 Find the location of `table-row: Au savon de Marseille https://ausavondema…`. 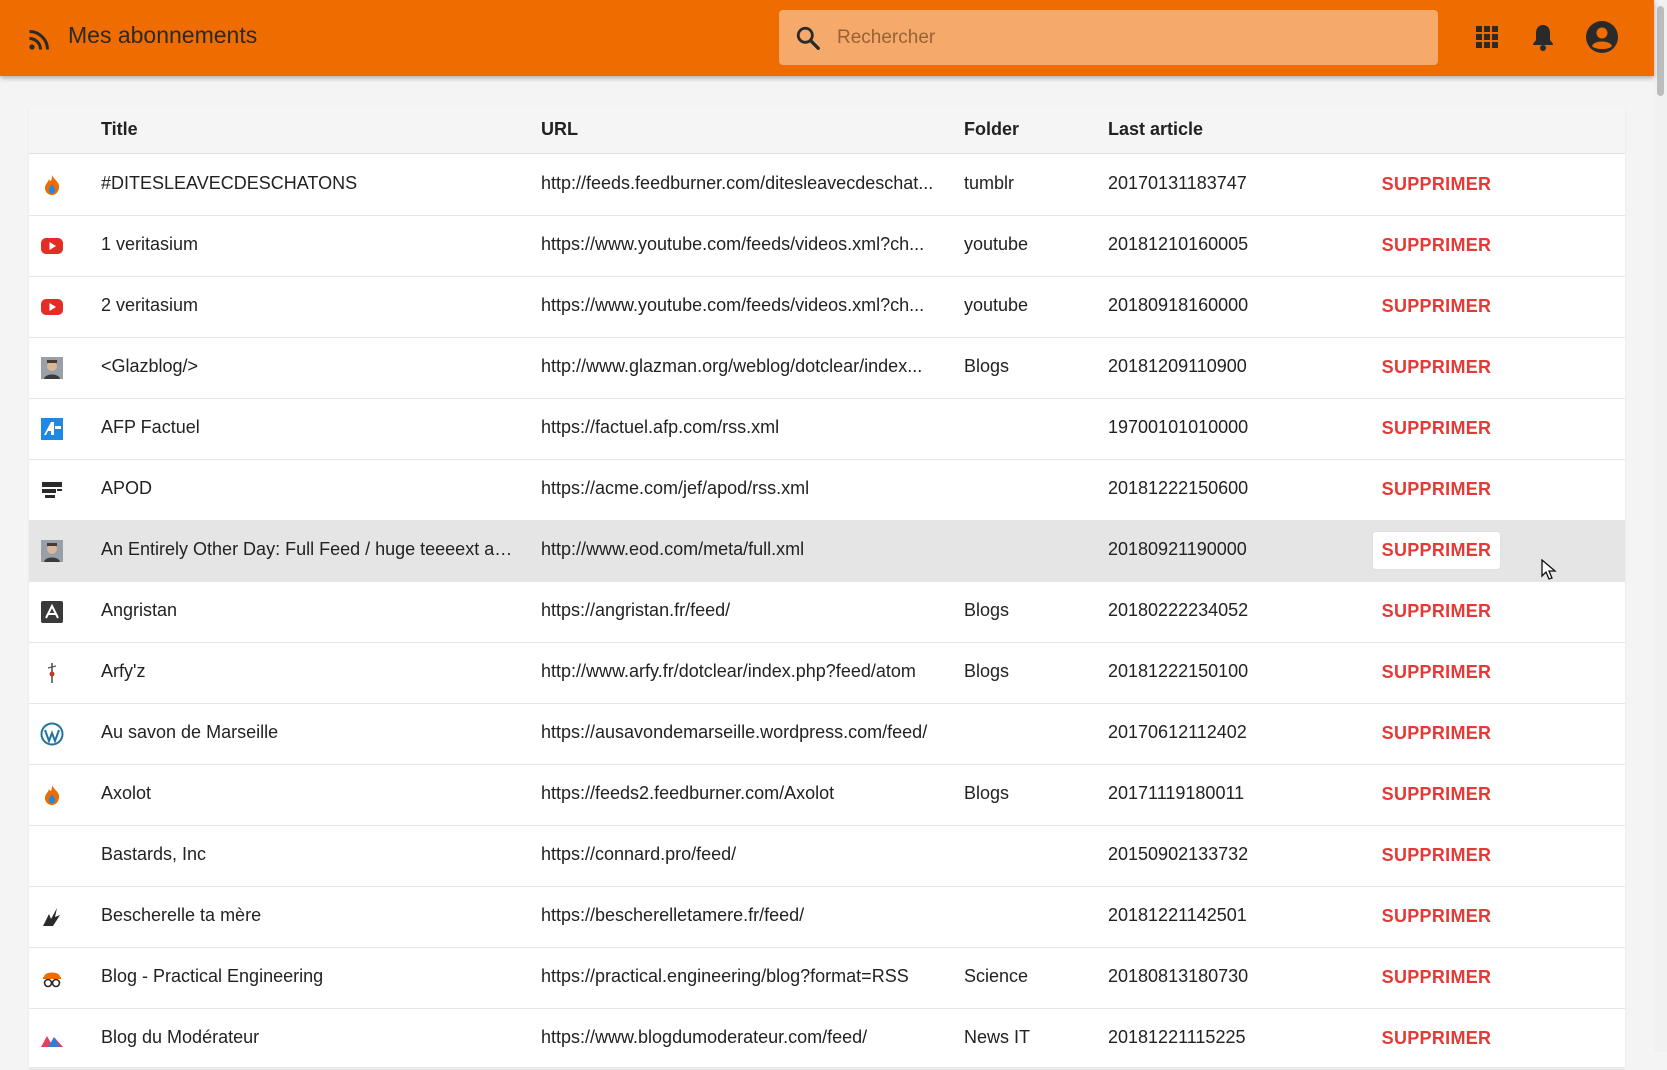

table-row: Au savon de Marseille https://ausavondema… is located at coordinates (827, 734).